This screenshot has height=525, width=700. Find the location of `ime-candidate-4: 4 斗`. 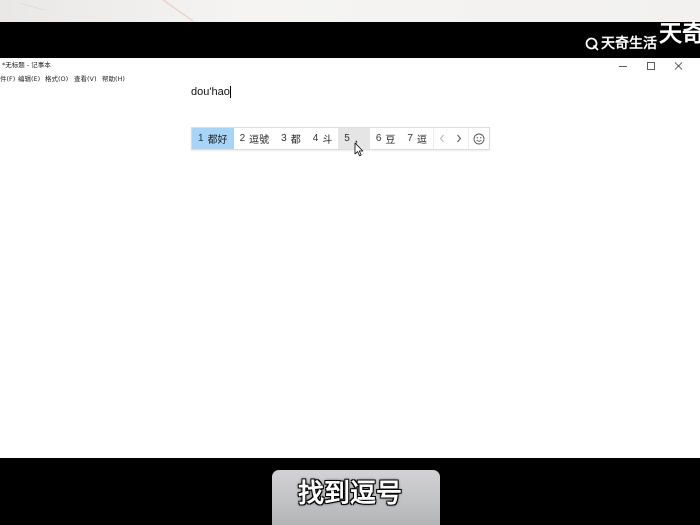

ime-candidate-4: 4 斗 is located at coordinates (323, 138).